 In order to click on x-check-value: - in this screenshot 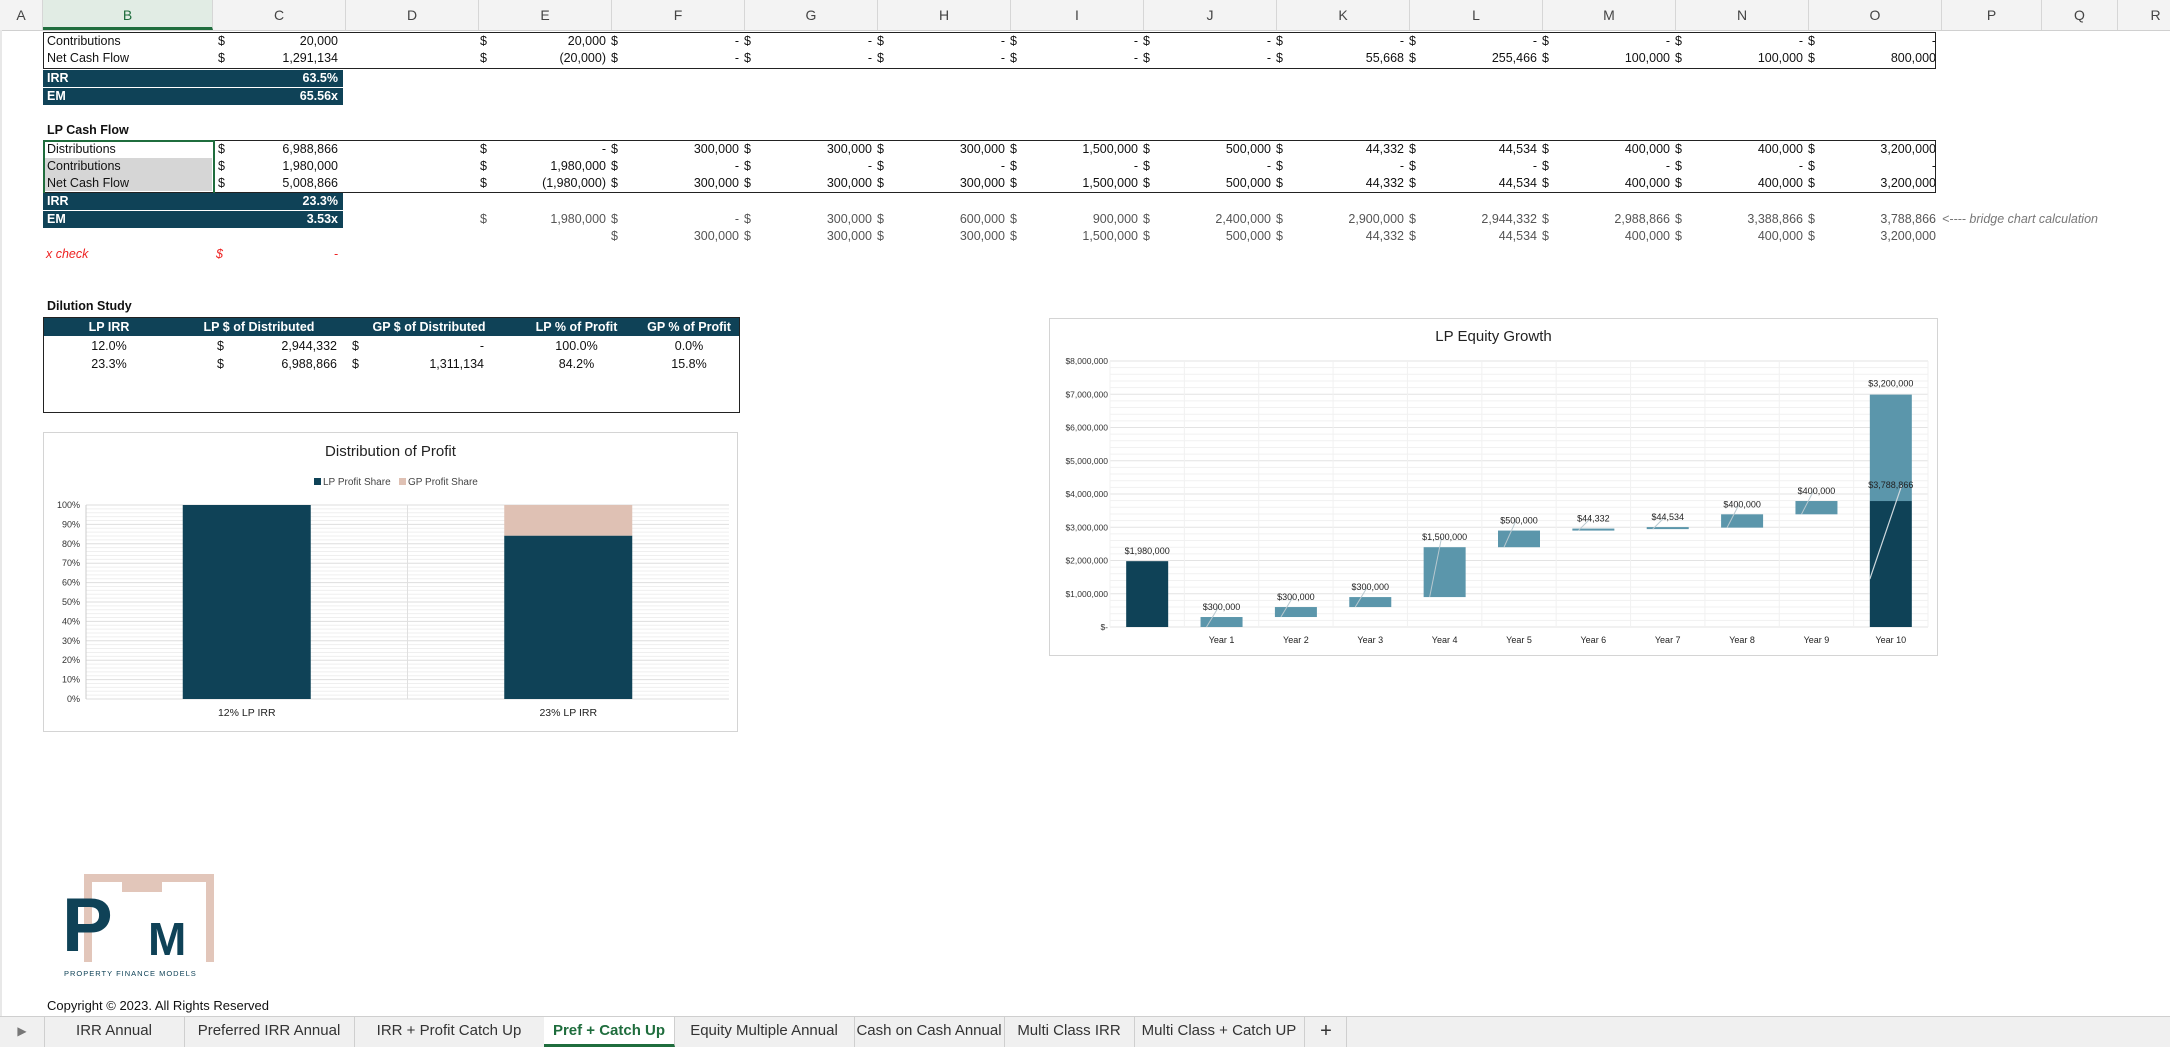, I will do `click(335, 254)`.